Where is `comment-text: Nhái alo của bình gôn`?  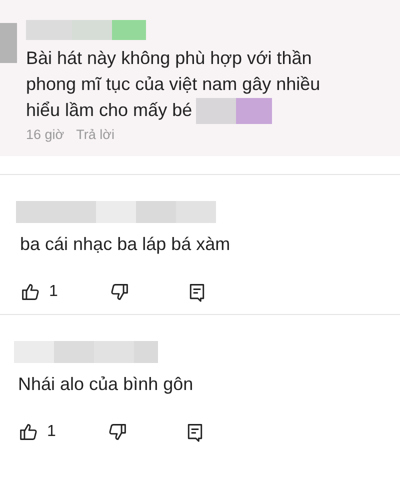
comment-text: Nhái alo của bình gôn is located at coordinates (106, 384).